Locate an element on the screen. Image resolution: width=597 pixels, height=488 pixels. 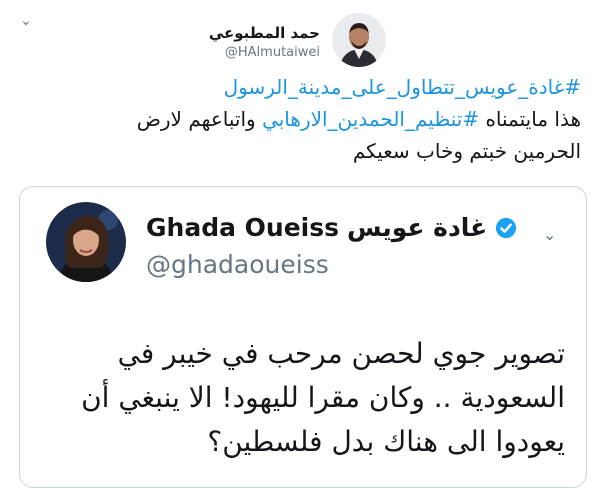
verified-badge-icon is located at coordinates (506, 227).